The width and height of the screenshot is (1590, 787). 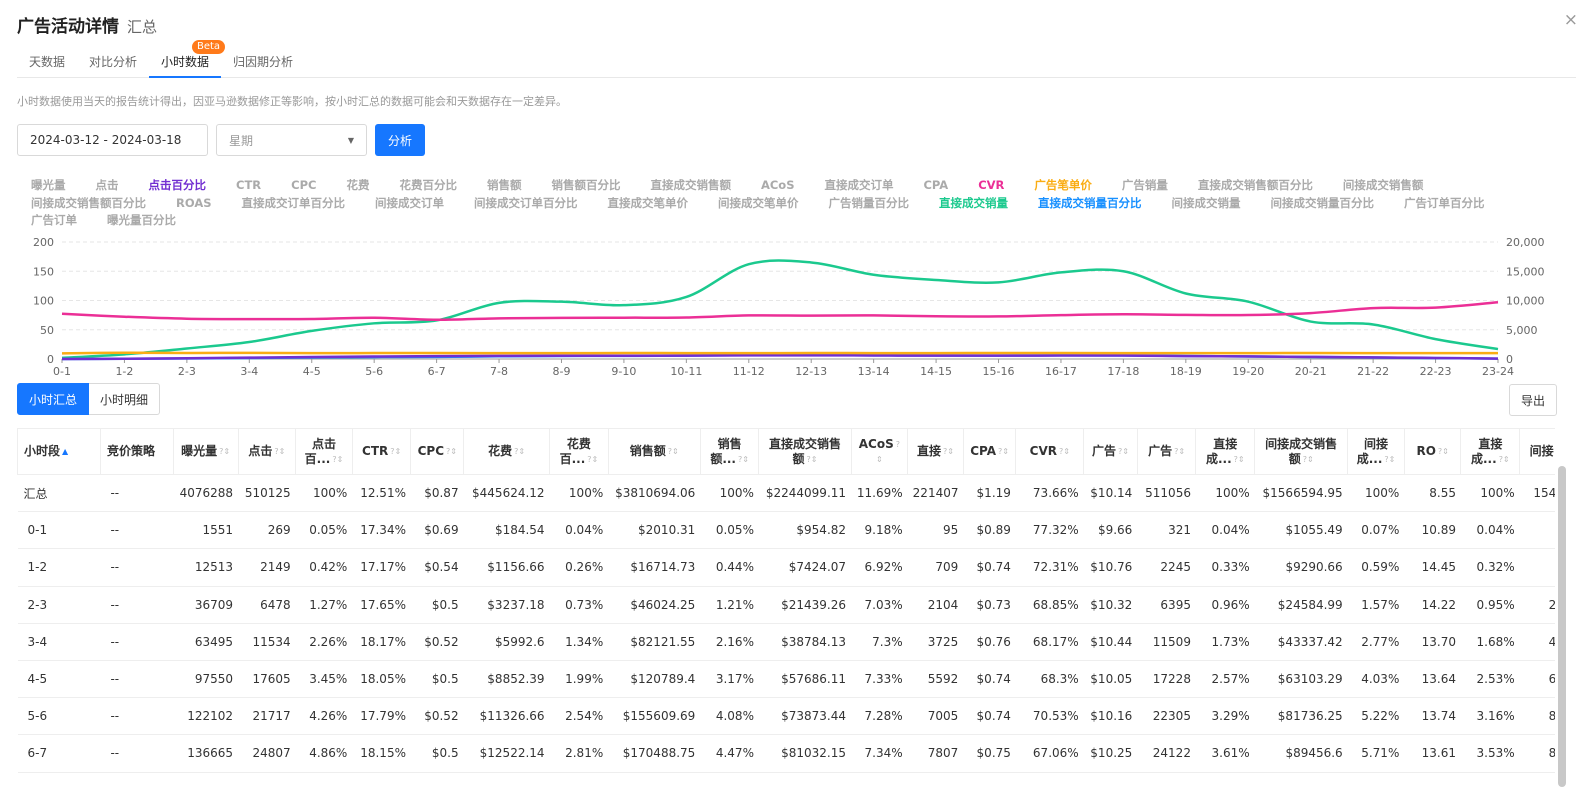 I want to click on legend-item: 间接成交销售额, so click(x=1383, y=186).